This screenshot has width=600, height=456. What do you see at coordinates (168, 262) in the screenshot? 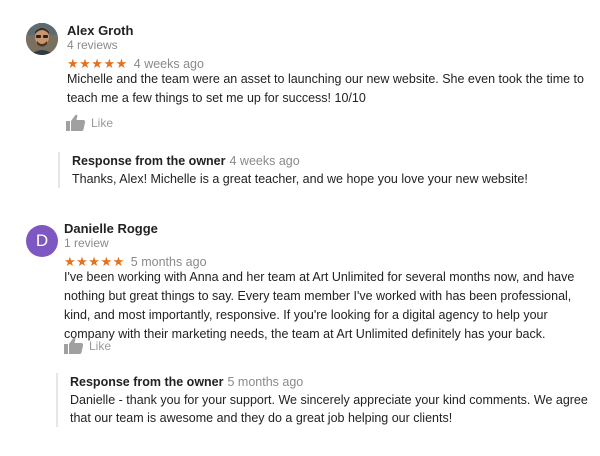
I see `review-time: 5 months ago` at bounding box center [168, 262].